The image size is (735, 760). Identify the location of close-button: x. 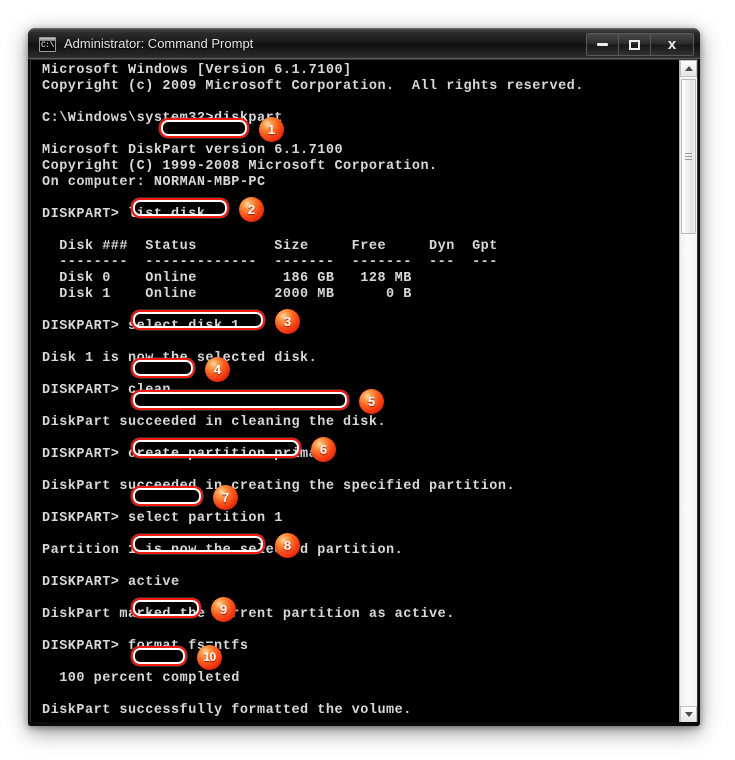
(672, 44).